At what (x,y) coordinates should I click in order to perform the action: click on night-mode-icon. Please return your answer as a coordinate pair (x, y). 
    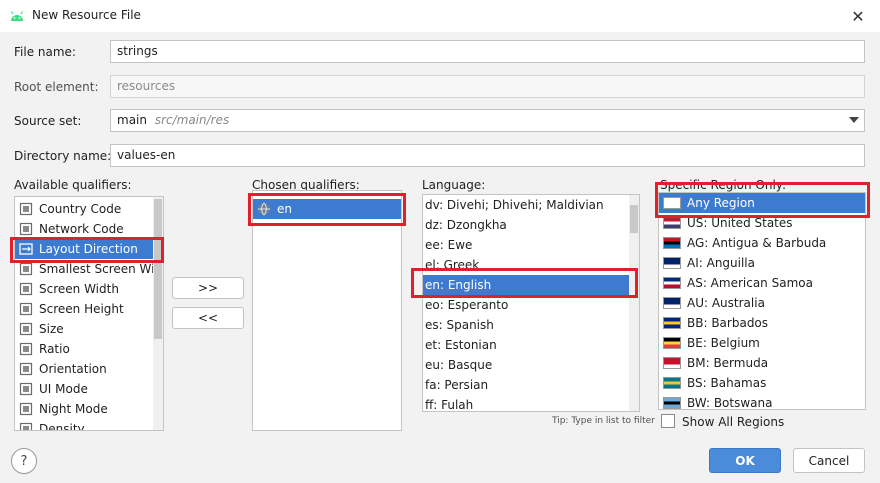
    Looking at the image, I should click on (26, 409).